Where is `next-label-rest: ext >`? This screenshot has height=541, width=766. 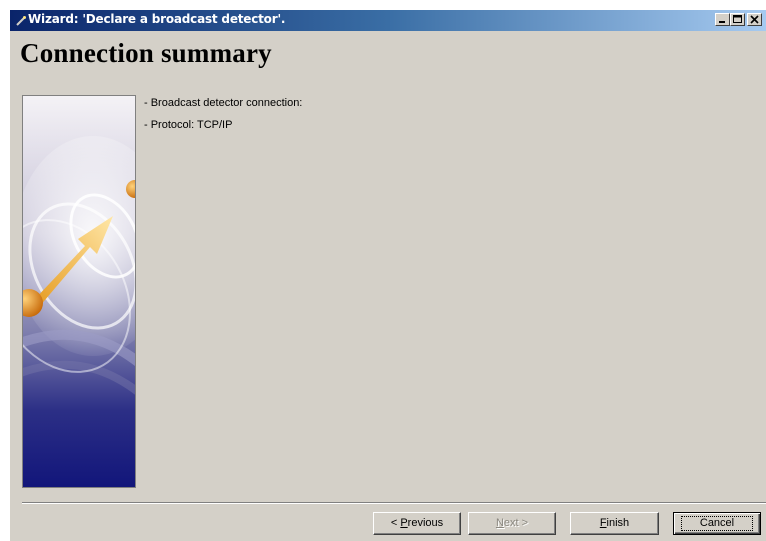 next-label-rest: ext > is located at coordinates (516, 523).